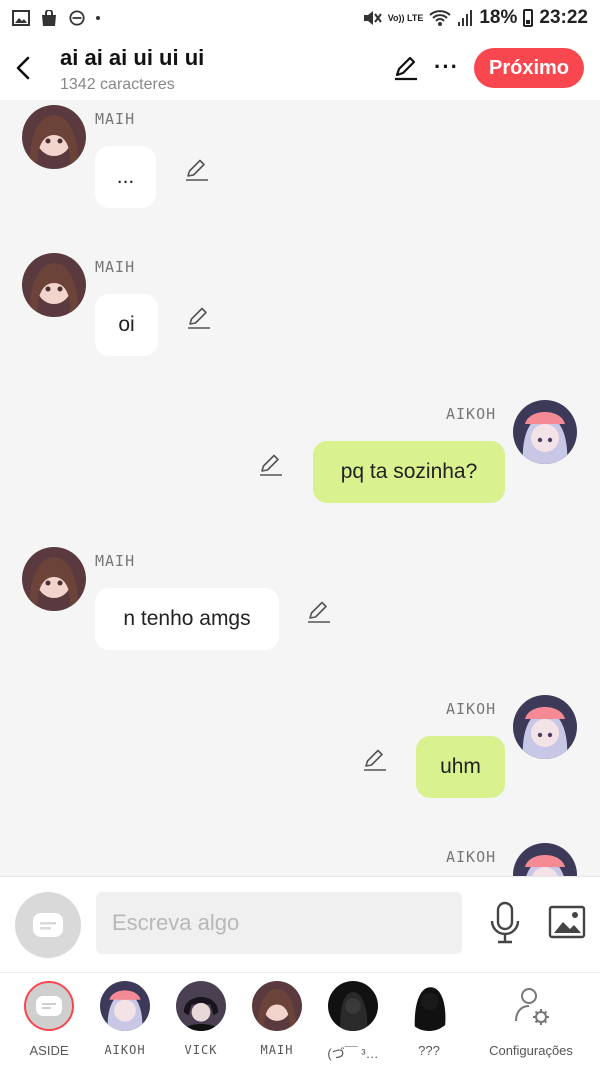 The image size is (600, 1067). Describe the element at coordinates (21, 18) in the screenshot. I see `gallery-notification-icon` at that location.